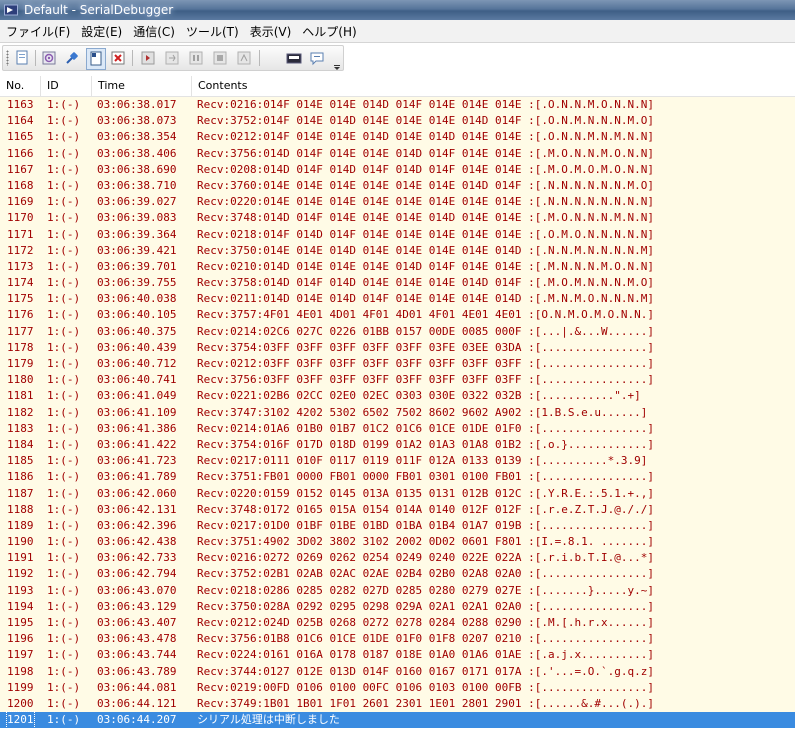 The image size is (795, 734). What do you see at coordinates (137, 590) in the screenshot?
I see `cell-time: 03:06:43.070` at bounding box center [137, 590].